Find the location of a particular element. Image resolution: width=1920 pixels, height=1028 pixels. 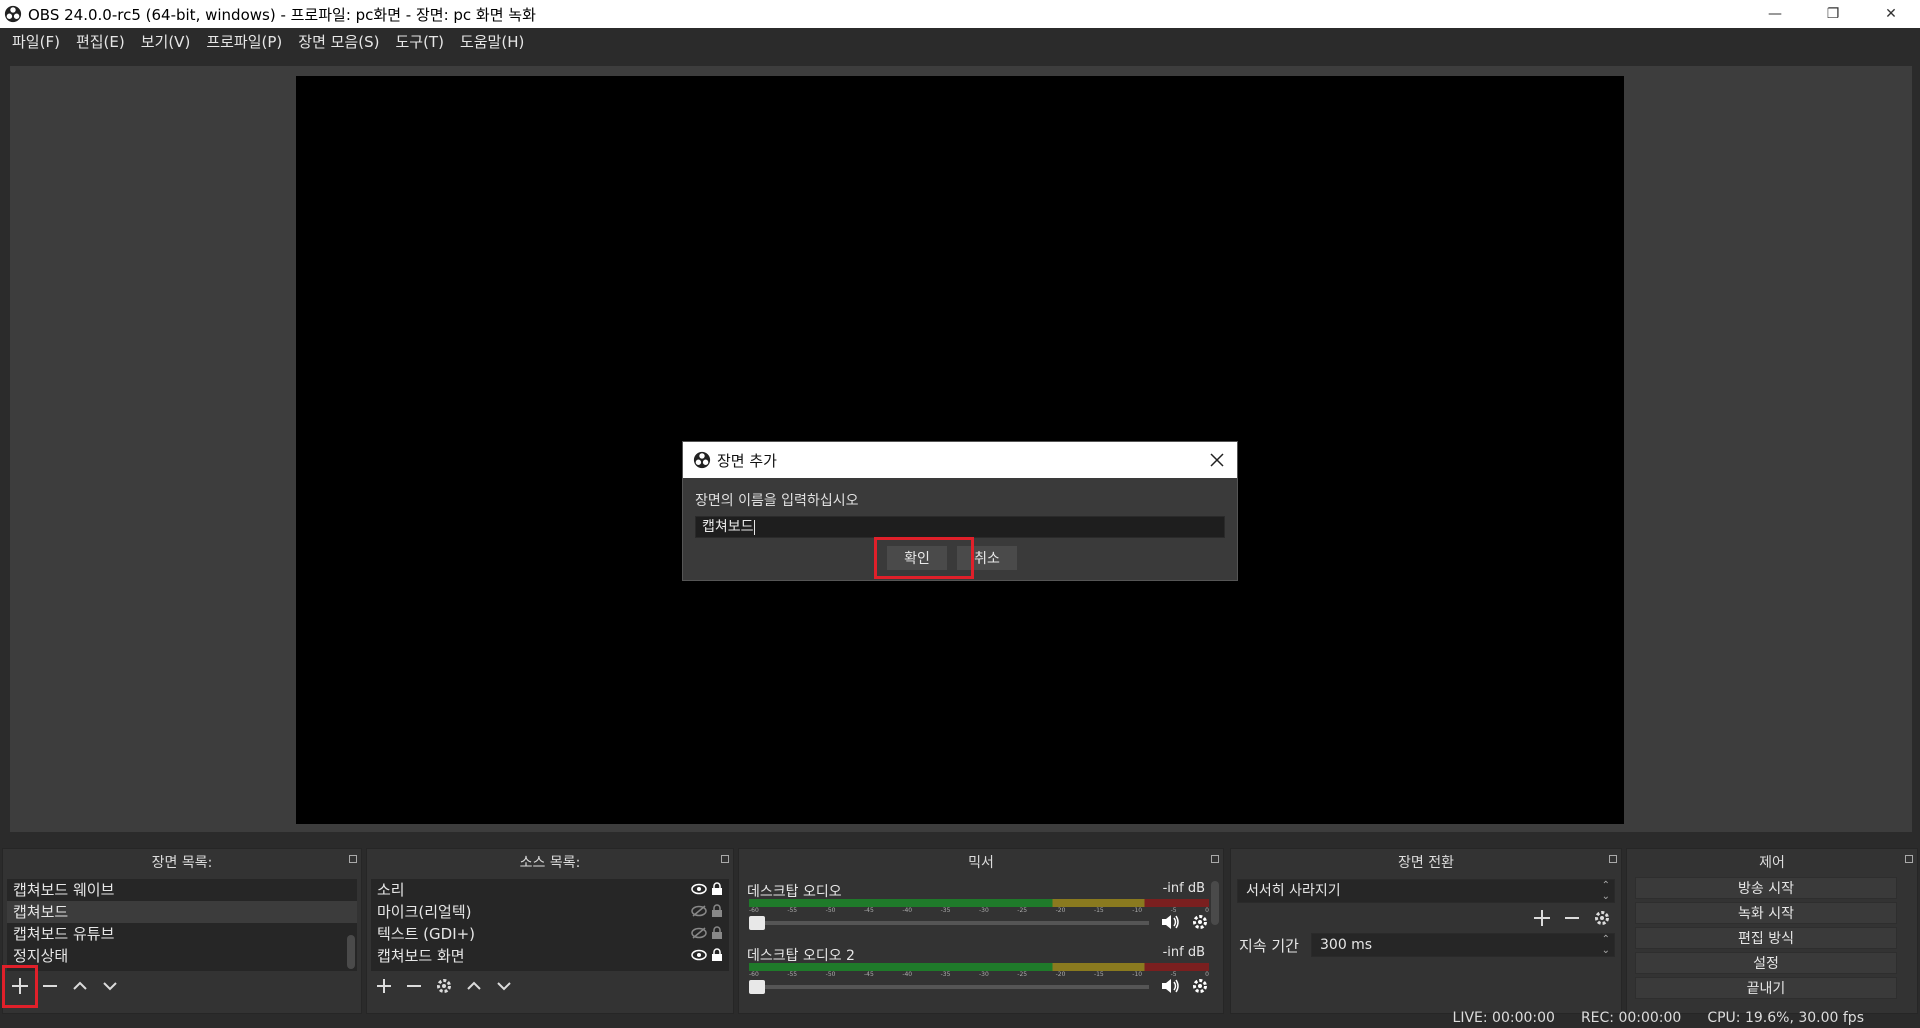

scene-item: 정지상태 is located at coordinates (182, 956).